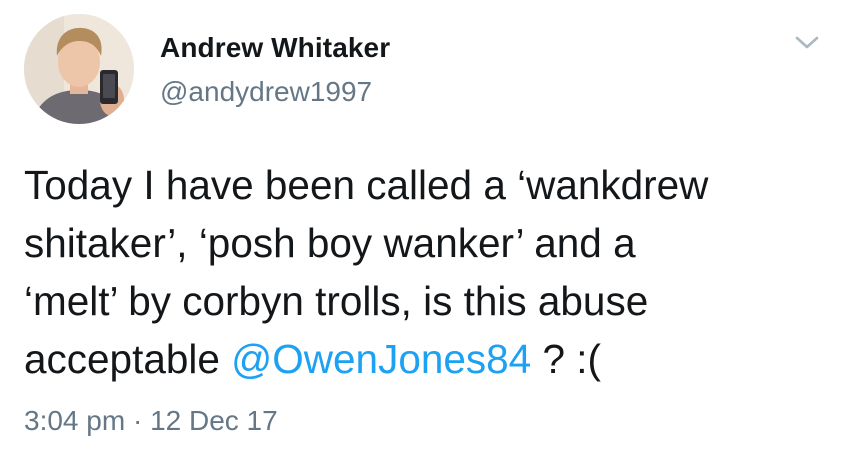 This screenshot has width=842, height=462. Describe the element at coordinates (266, 92) in the screenshot. I see `author-handle: @andydrew1997` at that location.